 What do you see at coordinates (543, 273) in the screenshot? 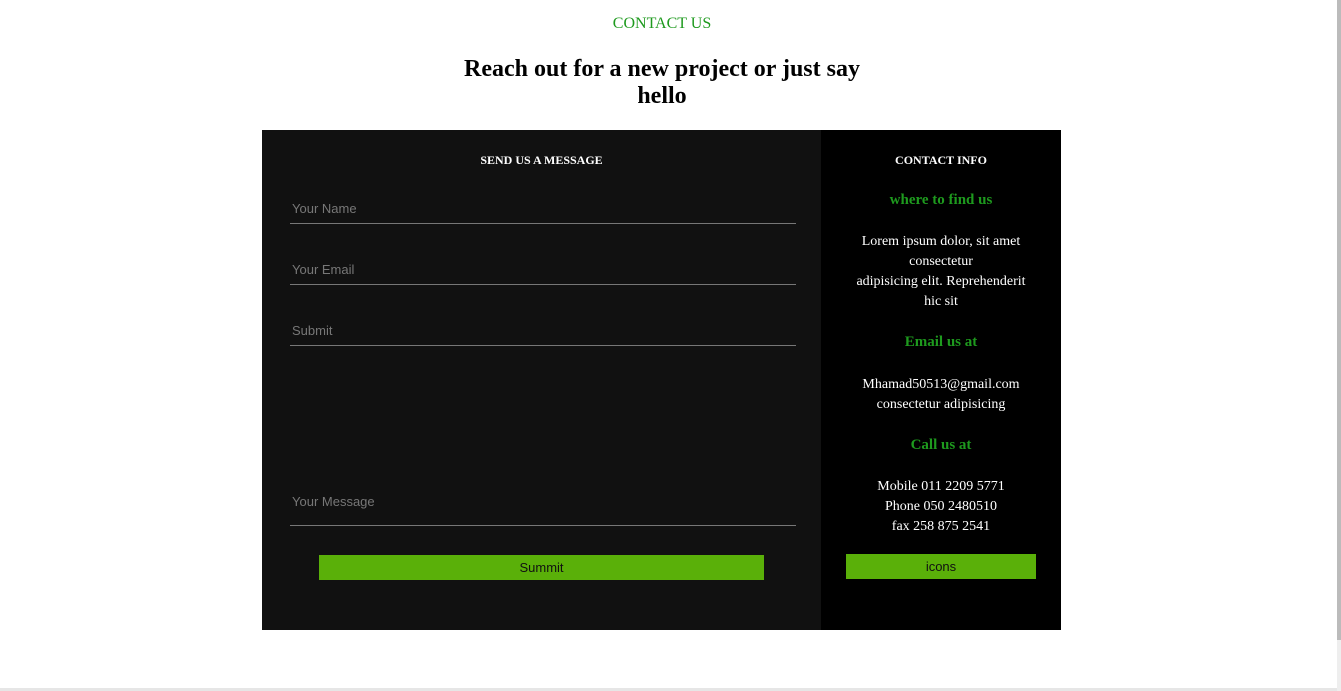
I see `email-input` at bounding box center [543, 273].